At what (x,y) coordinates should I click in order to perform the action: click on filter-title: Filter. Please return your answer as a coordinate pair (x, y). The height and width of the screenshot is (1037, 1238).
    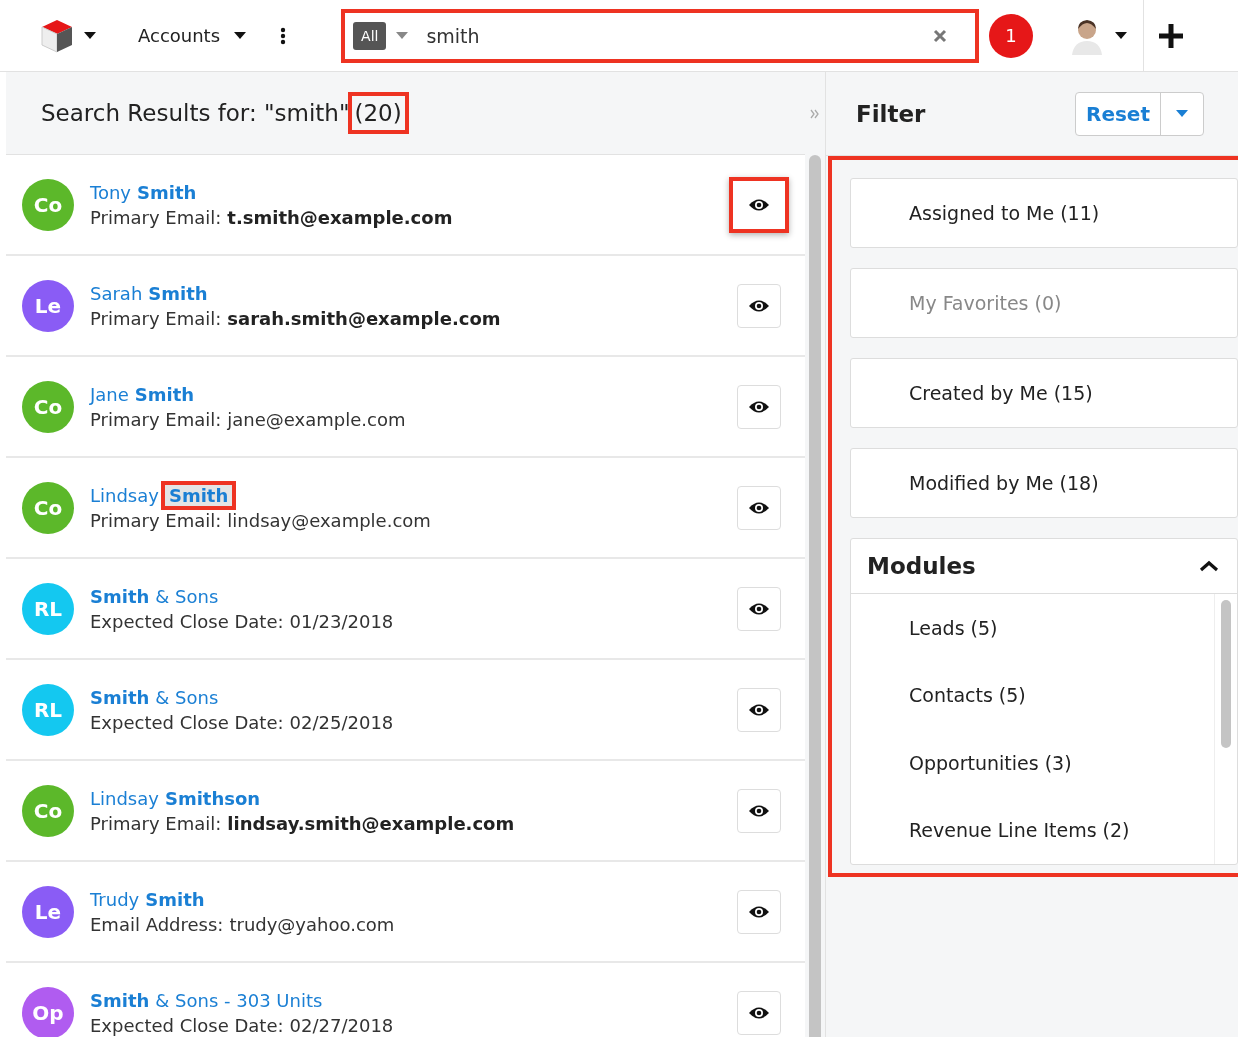
    Looking at the image, I should click on (891, 113).